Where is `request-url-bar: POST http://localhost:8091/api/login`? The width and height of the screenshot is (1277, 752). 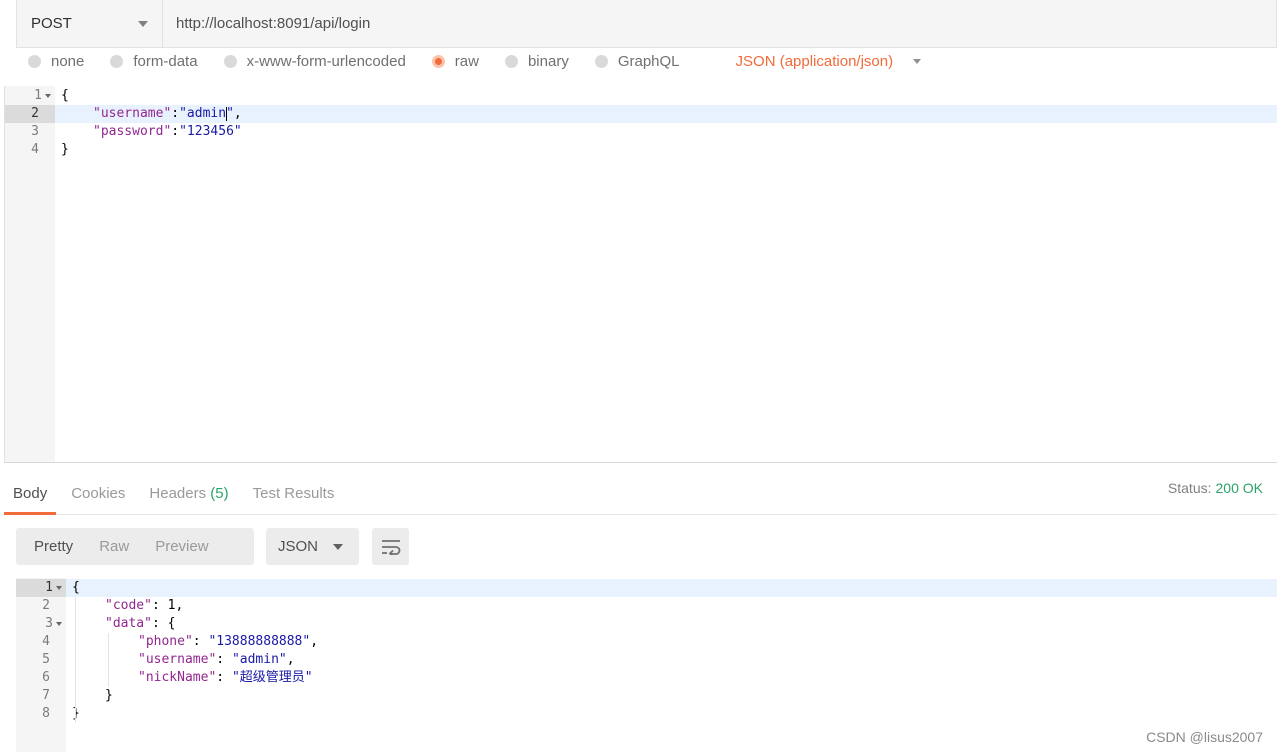
request-url-bar: POST http://localhost:8091/api/login is located at coordinates (646, 24).